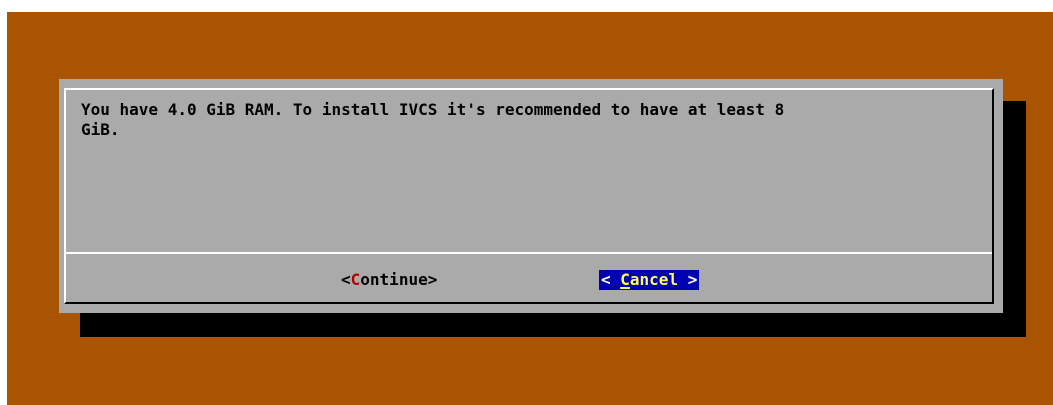 This screenshot has width=1053, height=405. Describe the element at coordinates (346, 279) in the screenshot. I see `continue-bracket-open: <` at that location.